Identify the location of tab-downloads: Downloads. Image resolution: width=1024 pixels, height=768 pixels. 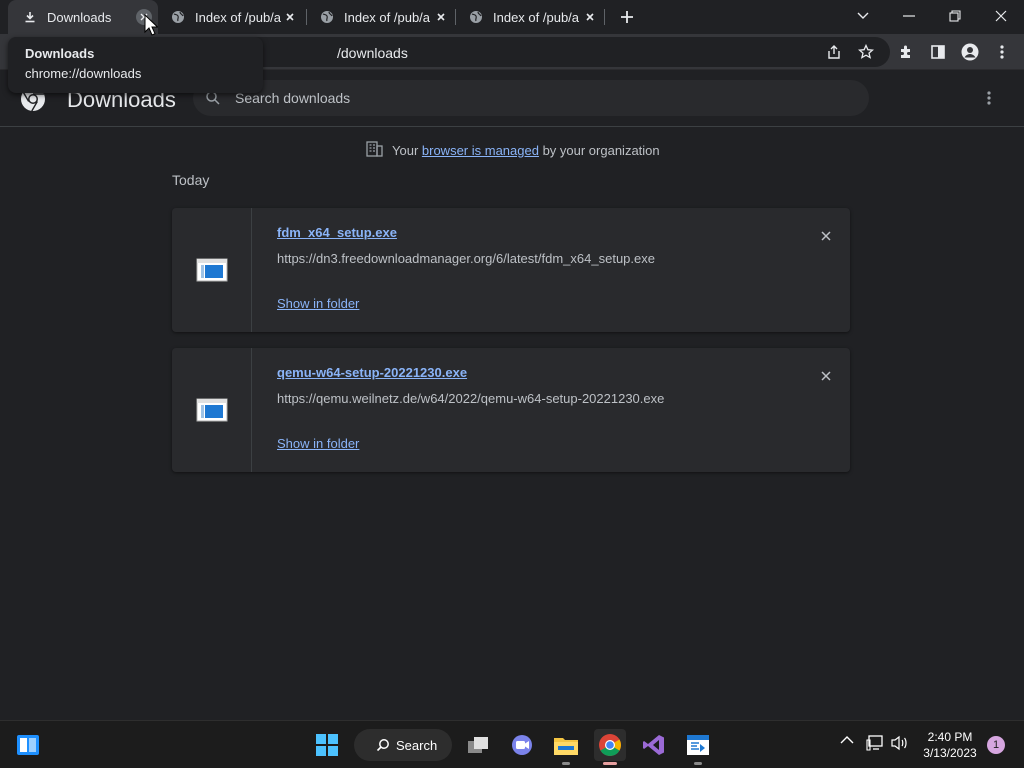
(83, 17).